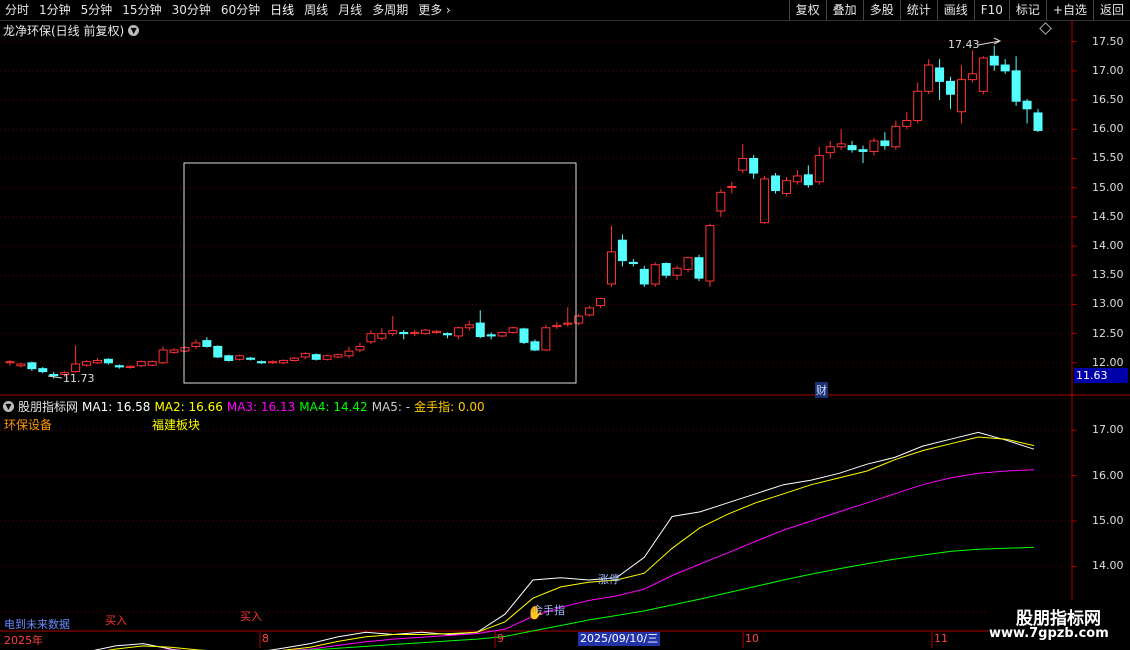 The height and width of the screenshot is (650, 1130). Describe the element at coordinates (1108, 304) in the screenshot. I see `price-tick-label: 13.00` at that location.